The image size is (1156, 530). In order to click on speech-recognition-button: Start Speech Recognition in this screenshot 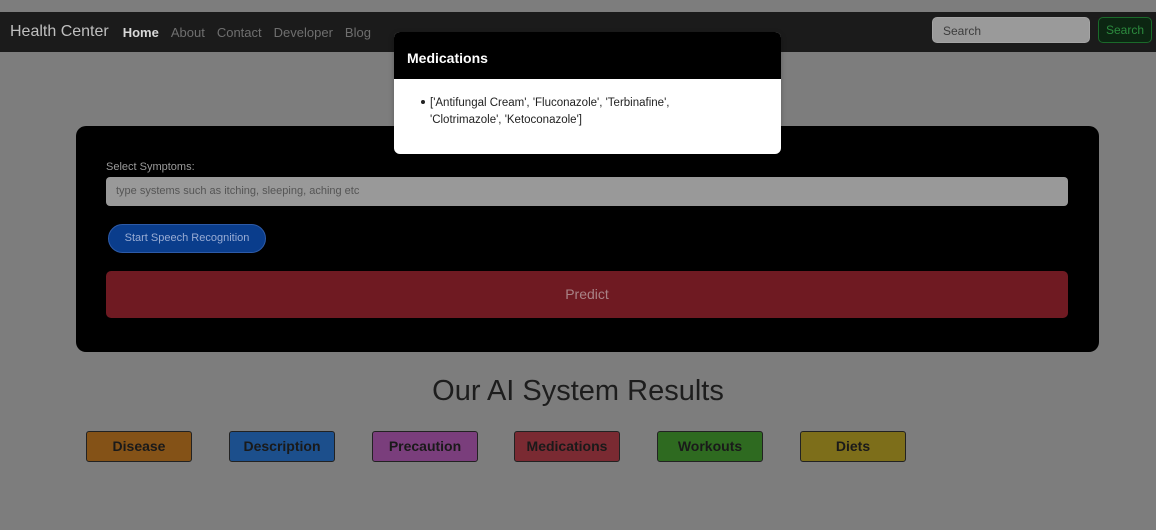, I will do `click(187, 238)`.